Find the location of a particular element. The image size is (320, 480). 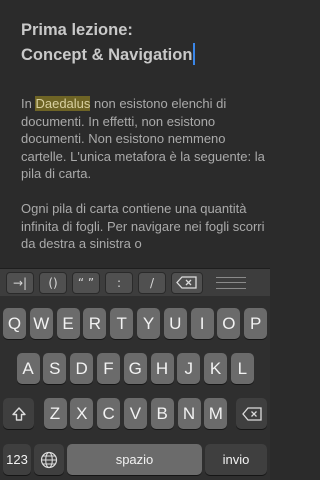

key-a-label: A is located at coordinates (28, 368).